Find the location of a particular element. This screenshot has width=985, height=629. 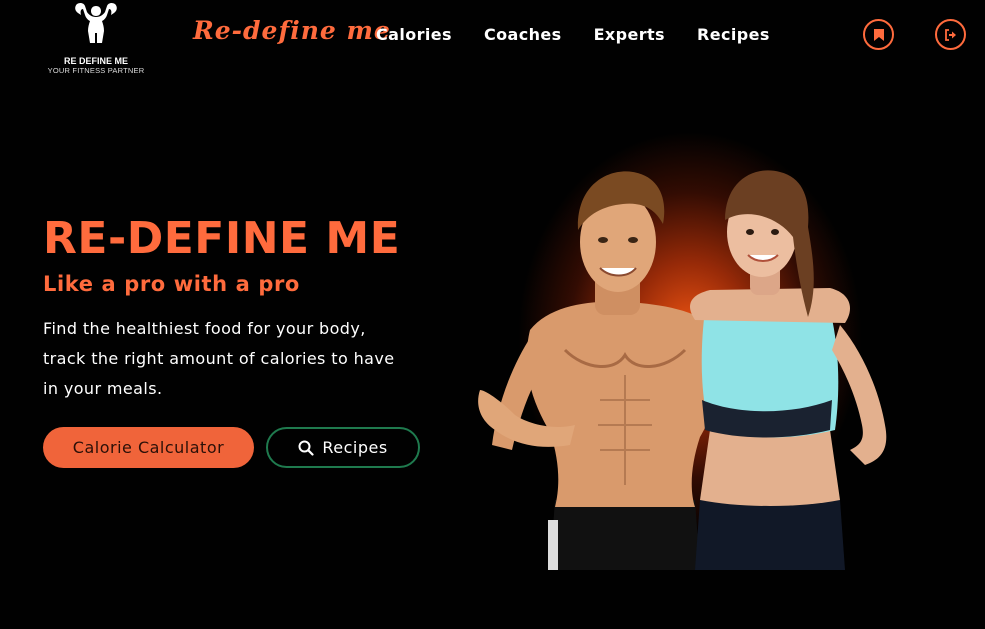

brand-name: Re-define me is located at coordinates (292, 30).